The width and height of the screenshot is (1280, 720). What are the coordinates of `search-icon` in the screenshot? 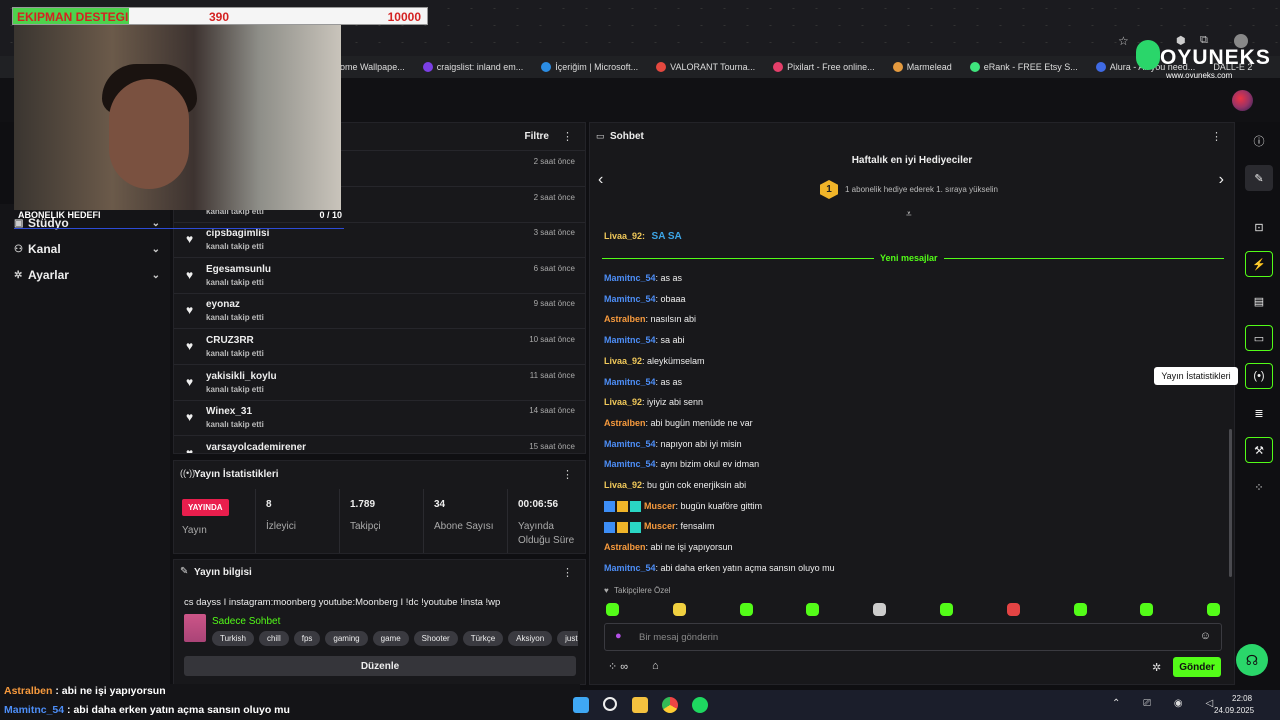 It's located at (610, 704).